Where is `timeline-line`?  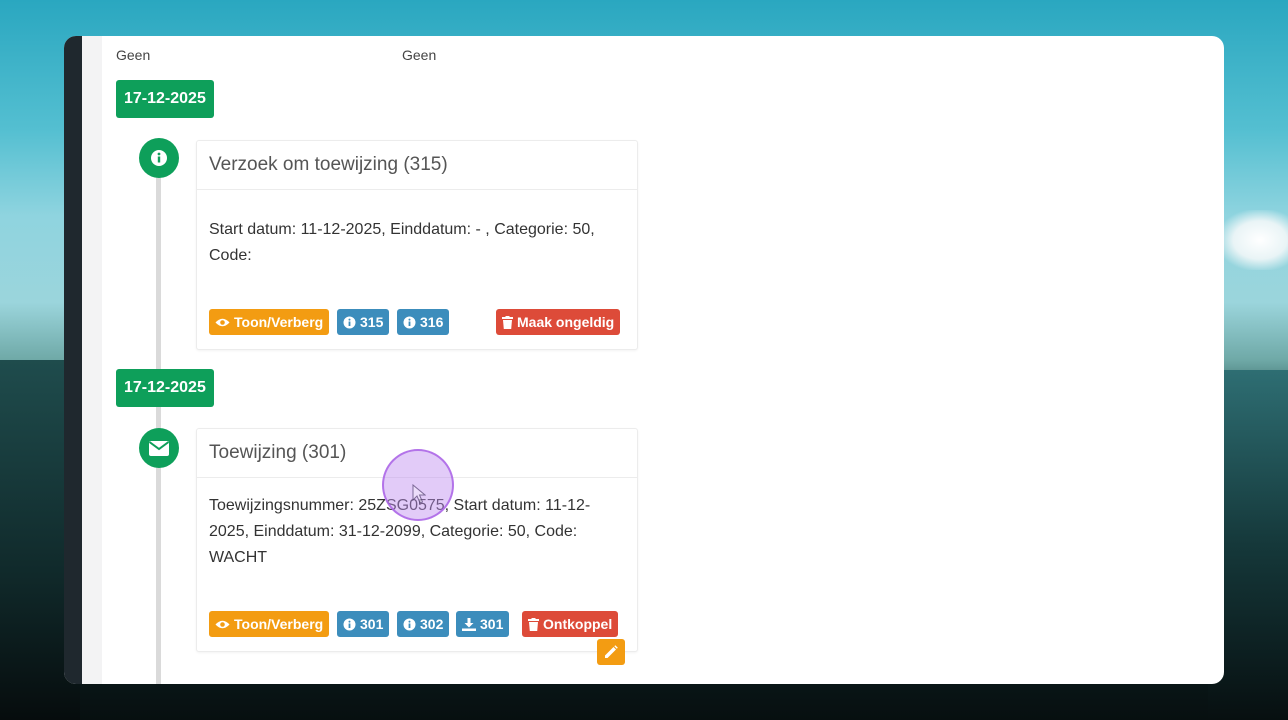
timeline-line is located at coordinates (158, 420).